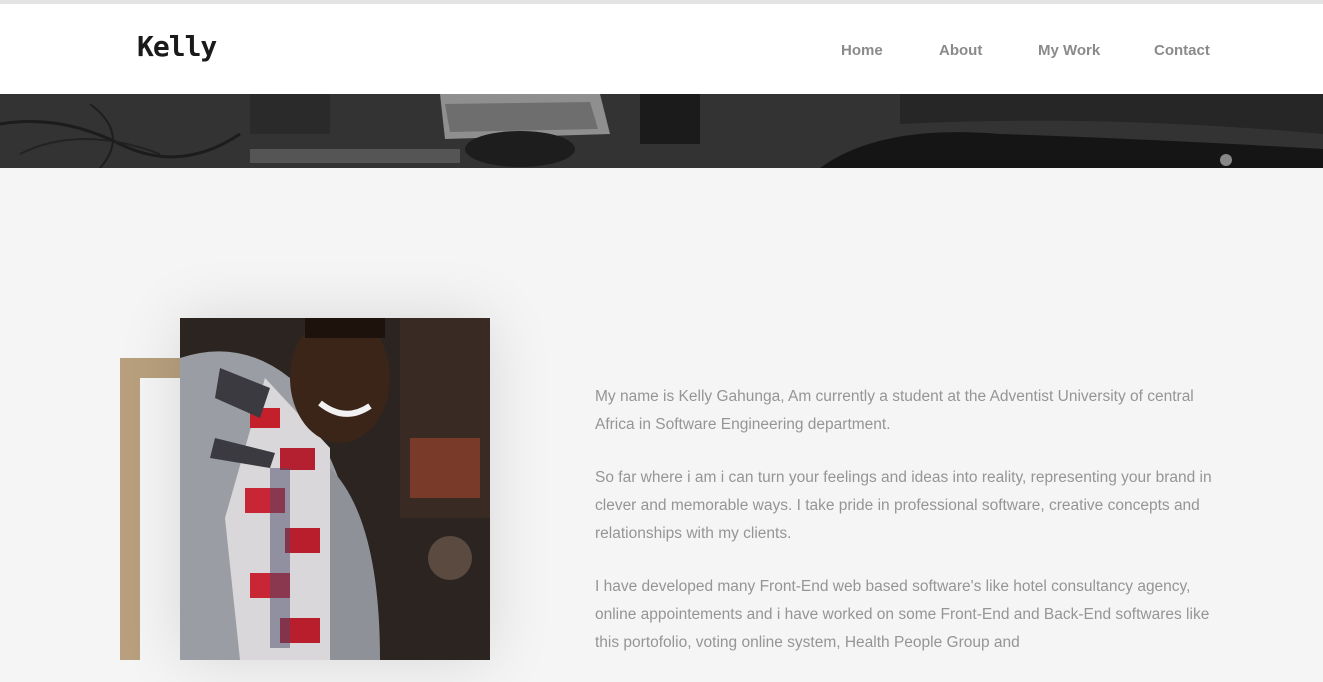 This screenshot has height=682, width=1323. What do you see at coordinates (1182, 50) in the screenshot?
I see `nav-contact: Contact` at bounding box center [1182, 50].